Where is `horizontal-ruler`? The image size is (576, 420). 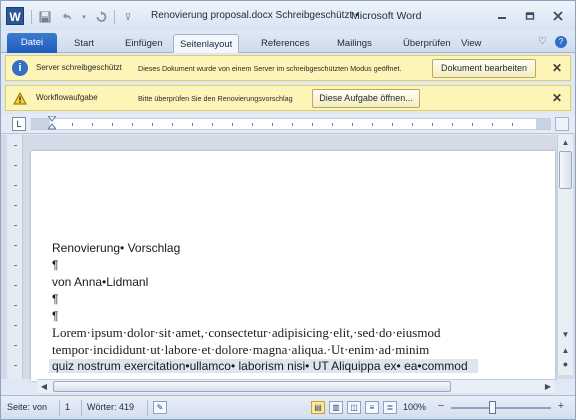
horizontal-ruler is located at coordinates (291, 122).